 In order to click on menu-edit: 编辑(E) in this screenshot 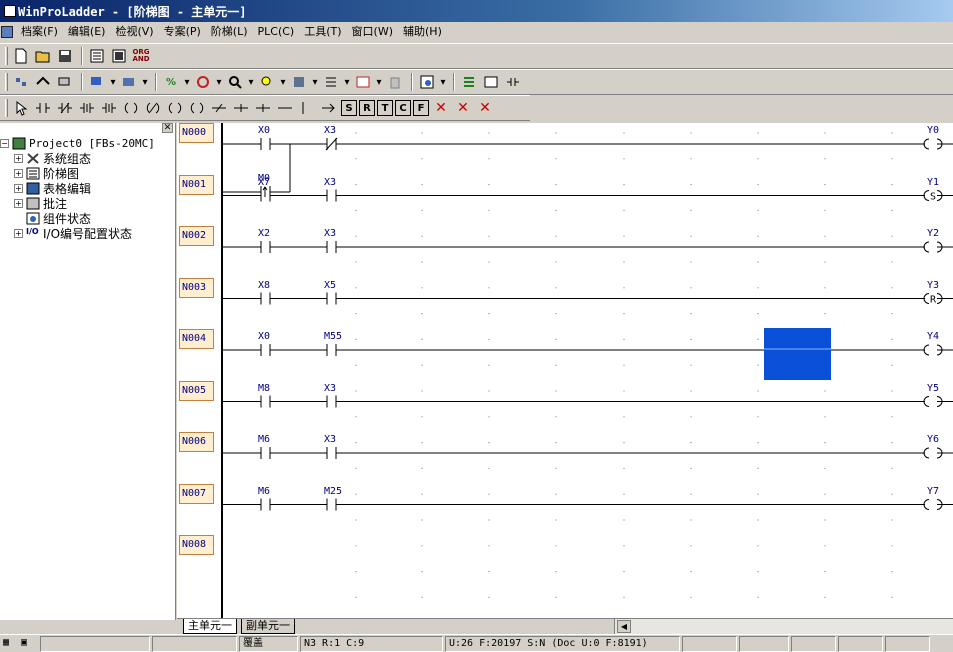, I will do `click(87, 32)`.